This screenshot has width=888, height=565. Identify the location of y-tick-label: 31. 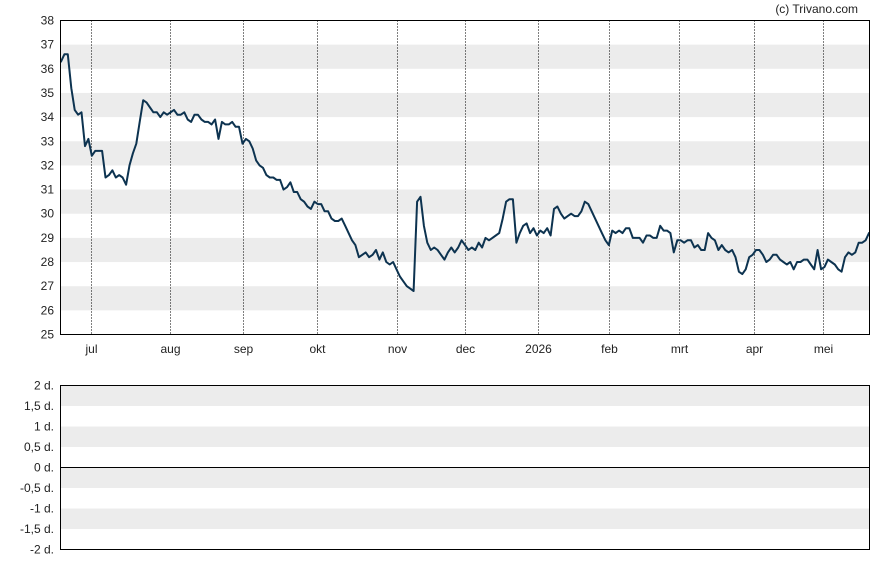
(48, 190).